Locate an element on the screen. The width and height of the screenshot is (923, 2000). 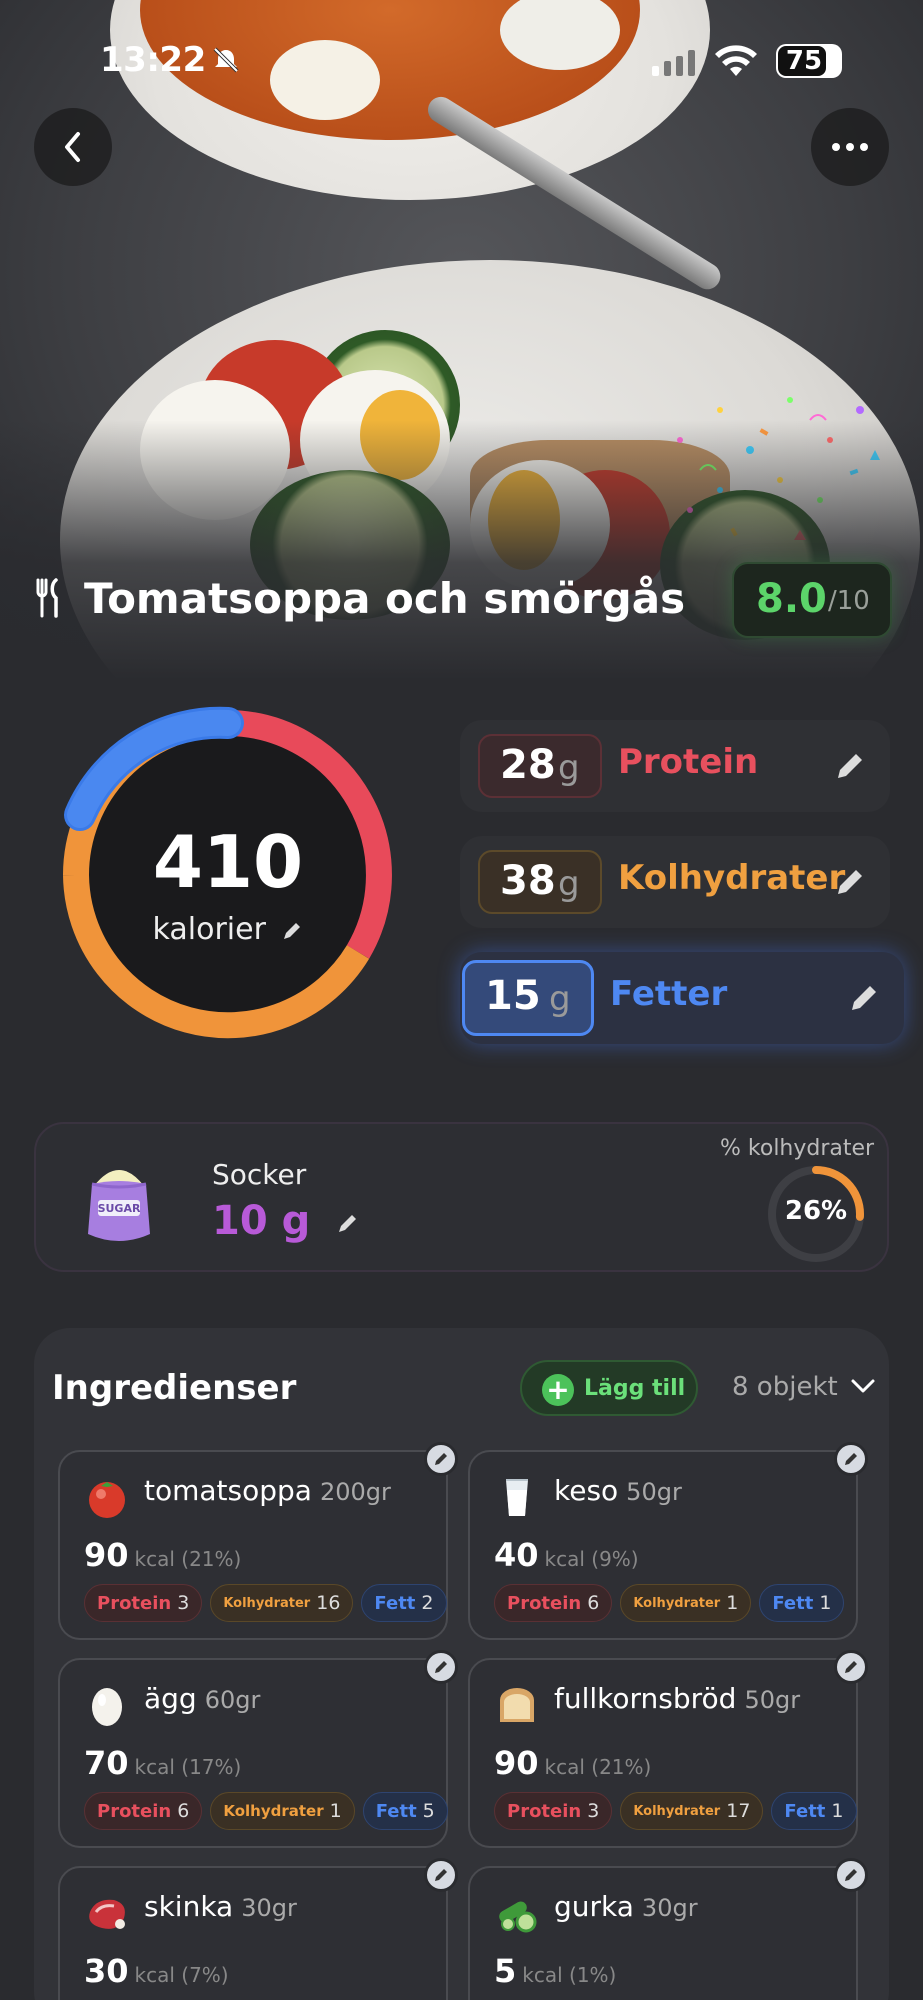
ingredient-kcal: 70 is located at coordinates (106, 1763).